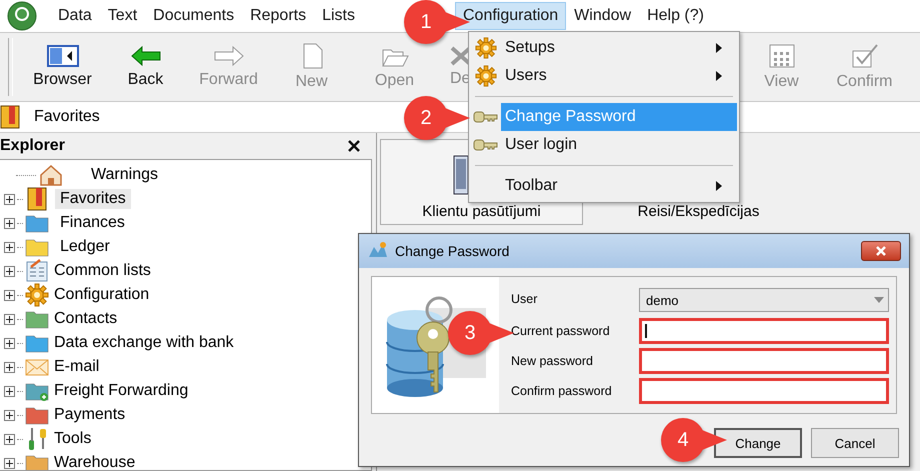  What do you see at coordinates (32, 146) in the screenshot?
I see `panel-title: Explorer` at bounding box center [32, 146].